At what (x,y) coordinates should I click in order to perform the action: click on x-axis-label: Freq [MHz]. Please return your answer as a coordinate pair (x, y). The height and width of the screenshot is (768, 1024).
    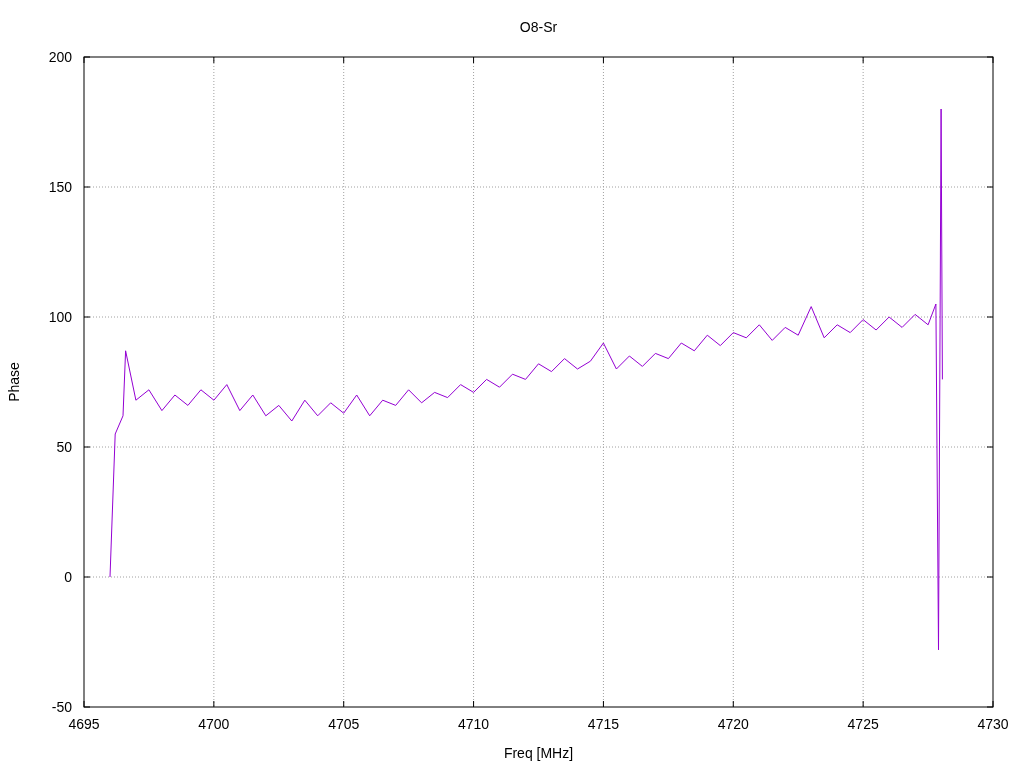
    Looking at the image, I should click on (538, 753).